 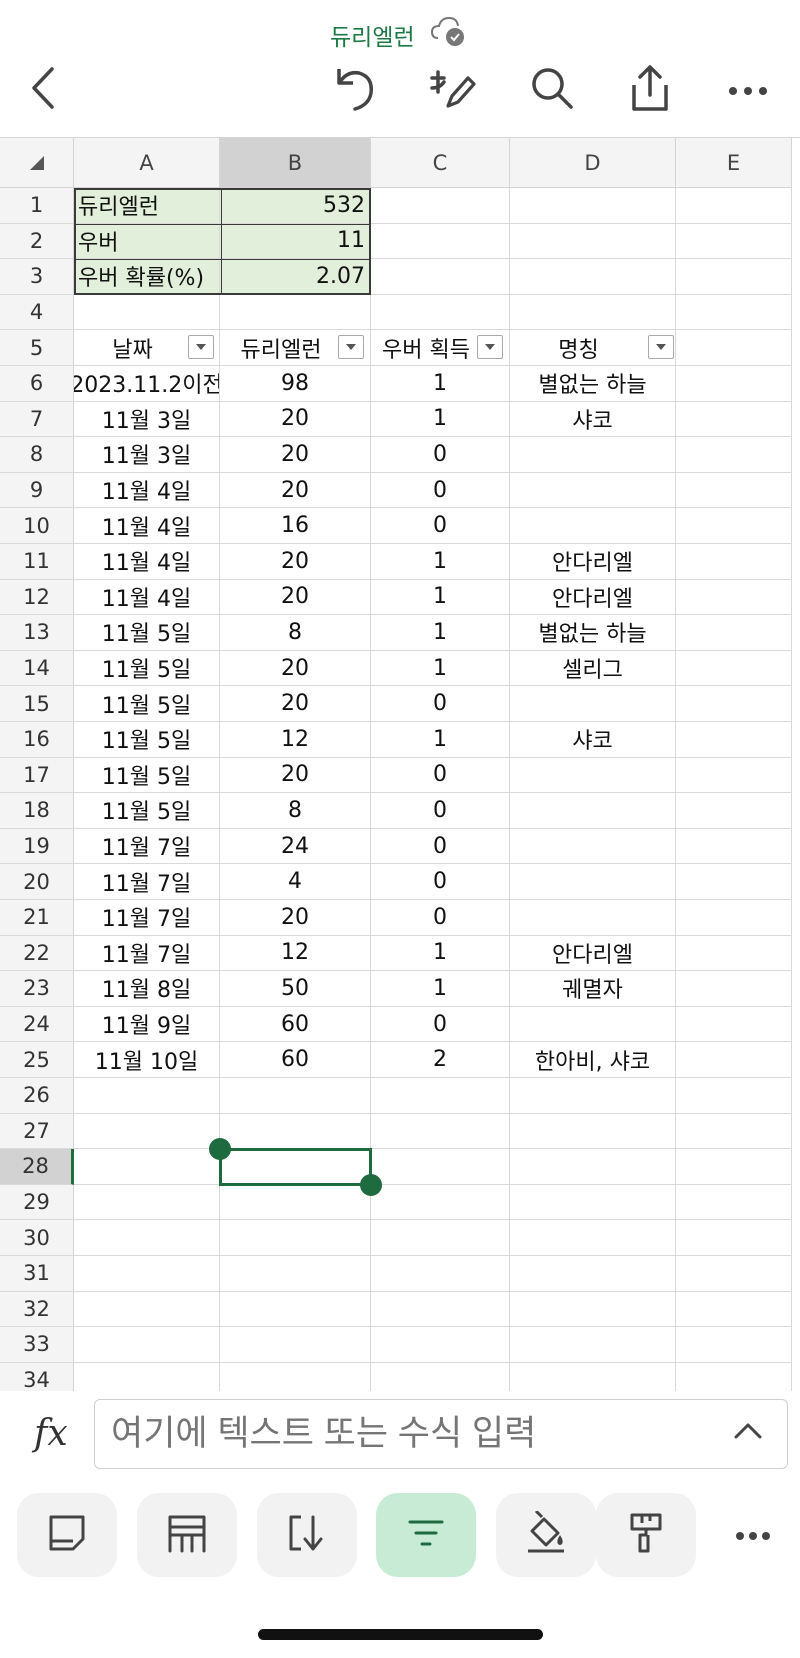 I want to click on cell-a19: 11월 7일, so click(x=147, y=846).